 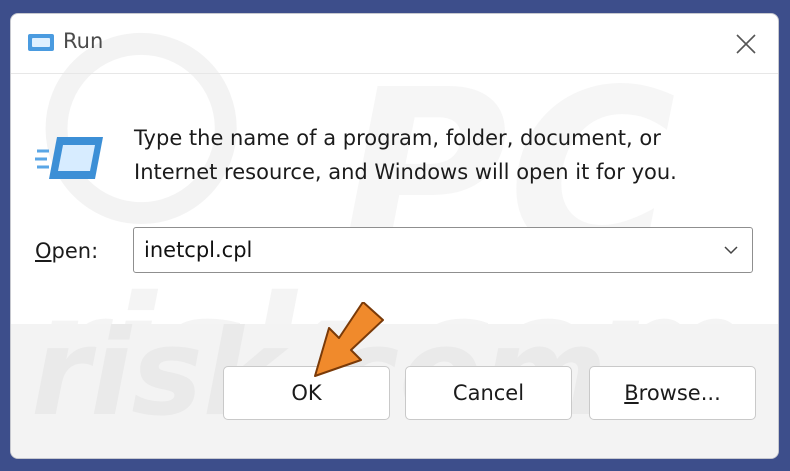 I want to click on open-combobox: inetcpl.cpl, so click(x=443, y=250).